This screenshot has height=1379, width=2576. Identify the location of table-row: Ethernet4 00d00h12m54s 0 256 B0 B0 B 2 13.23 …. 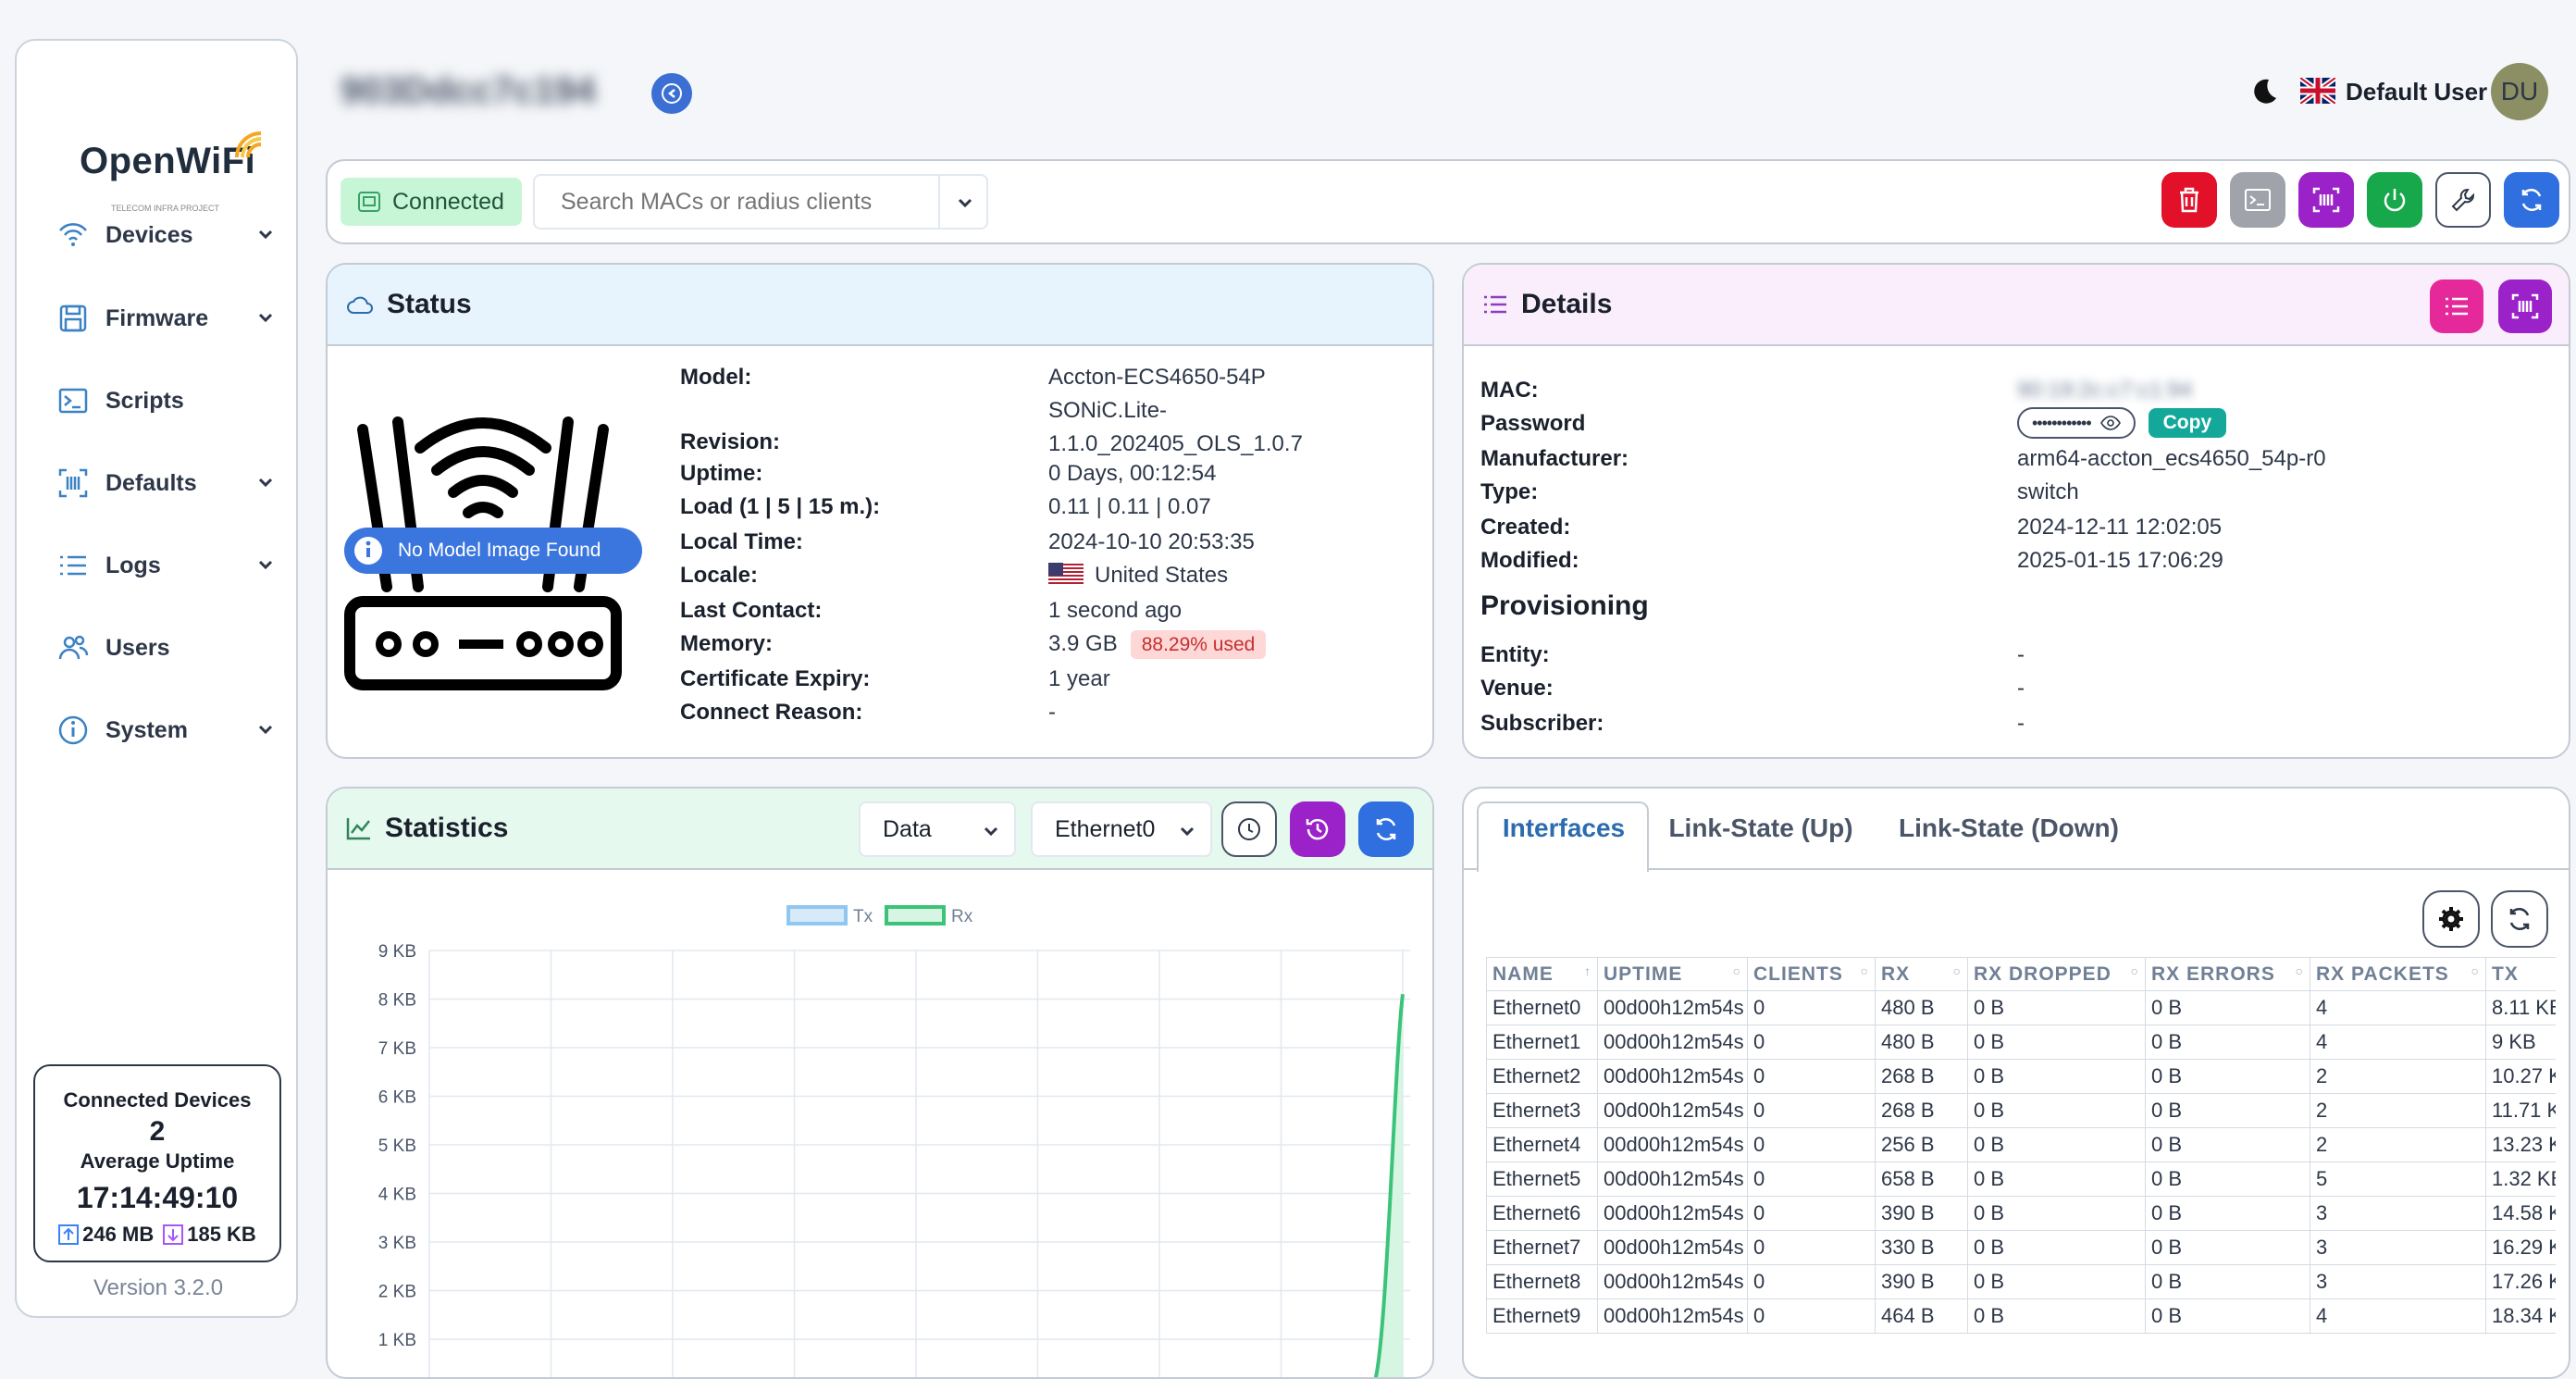
(2021, 1144).